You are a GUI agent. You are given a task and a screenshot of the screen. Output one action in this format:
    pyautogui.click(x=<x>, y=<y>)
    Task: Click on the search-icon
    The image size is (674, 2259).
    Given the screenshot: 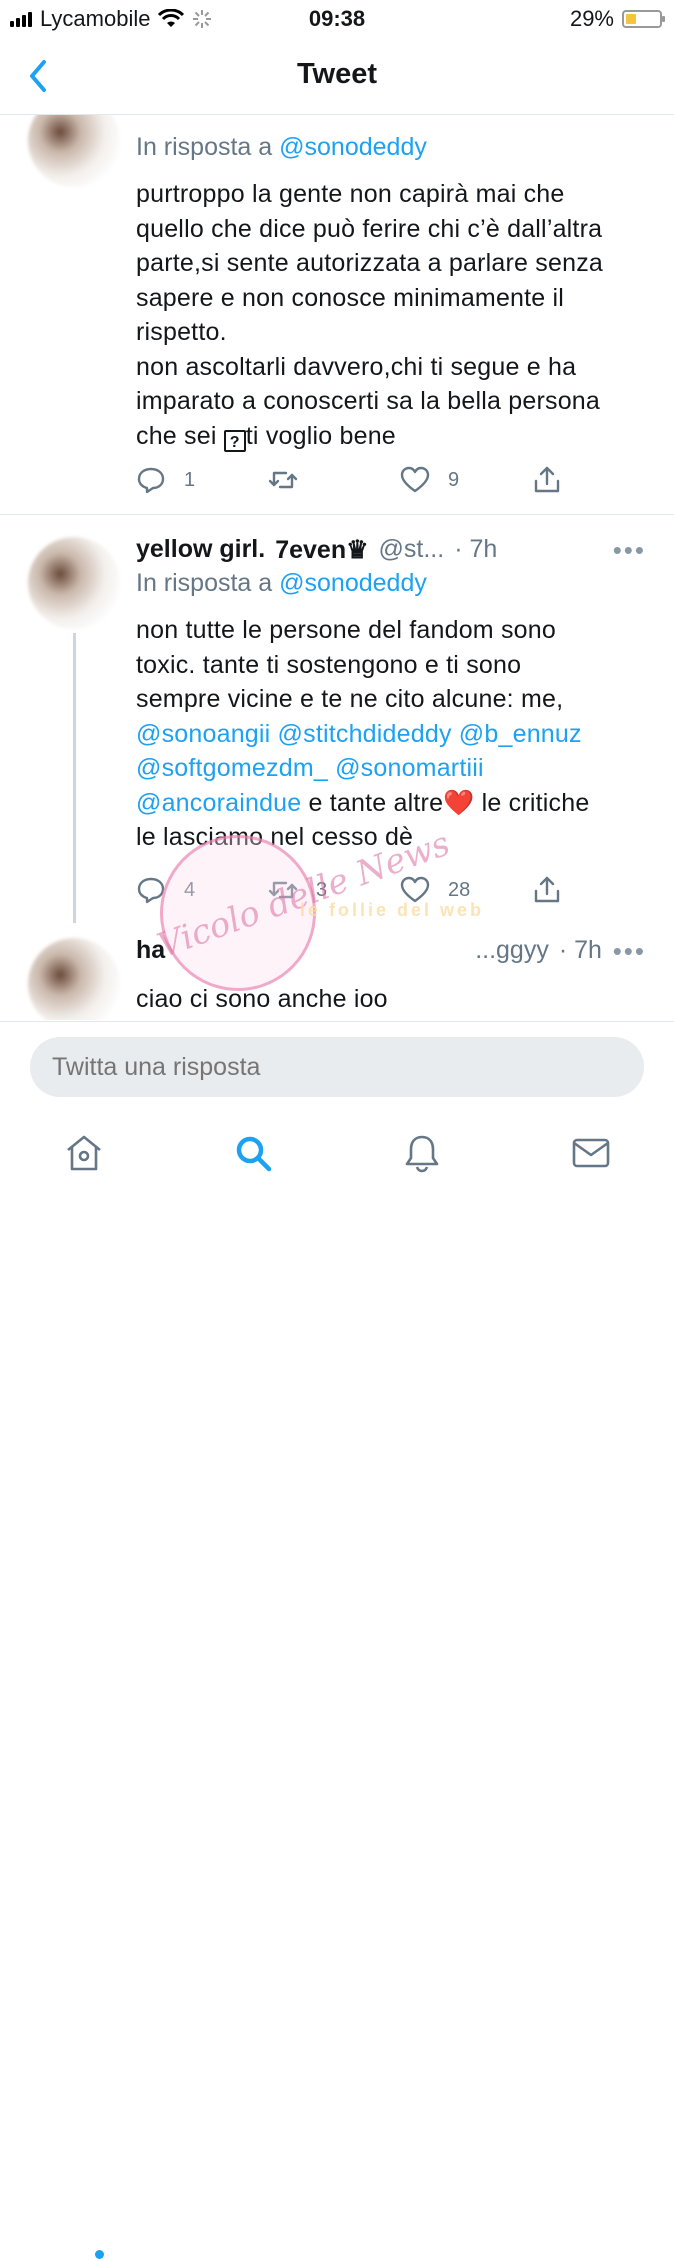 What is the action you would take?
    pyautogui.click(x=254, y=1154)
    